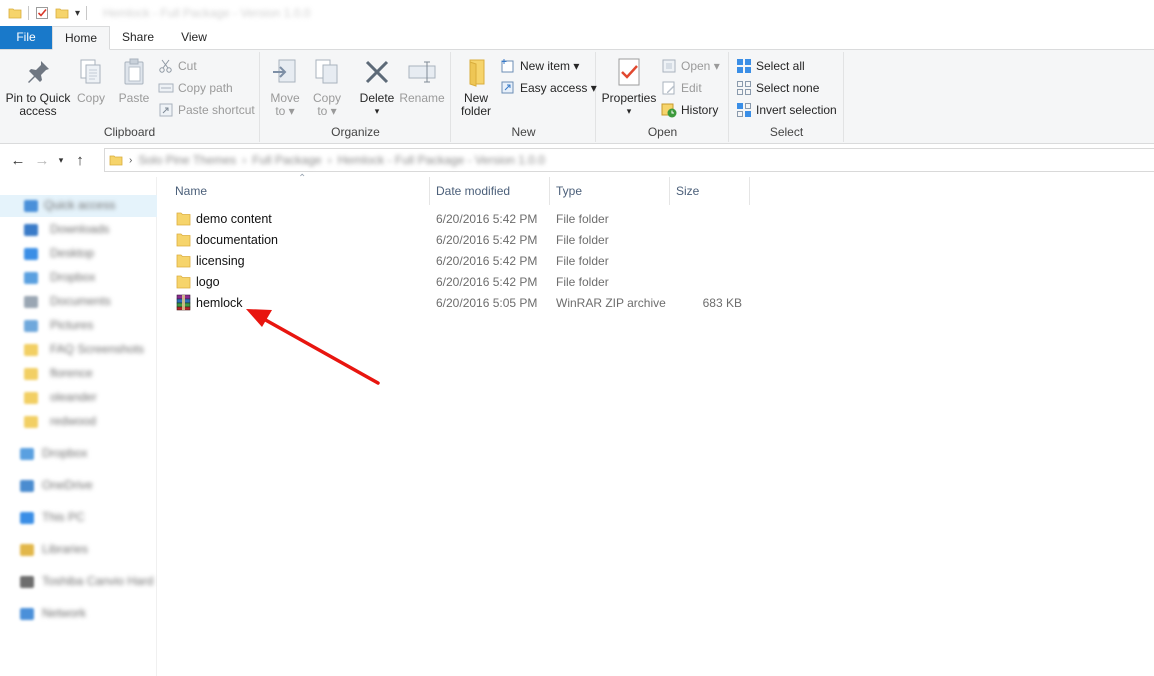 This screenshot has width=1154, height=676. I want to click on edit-icon, so click(669, 88).